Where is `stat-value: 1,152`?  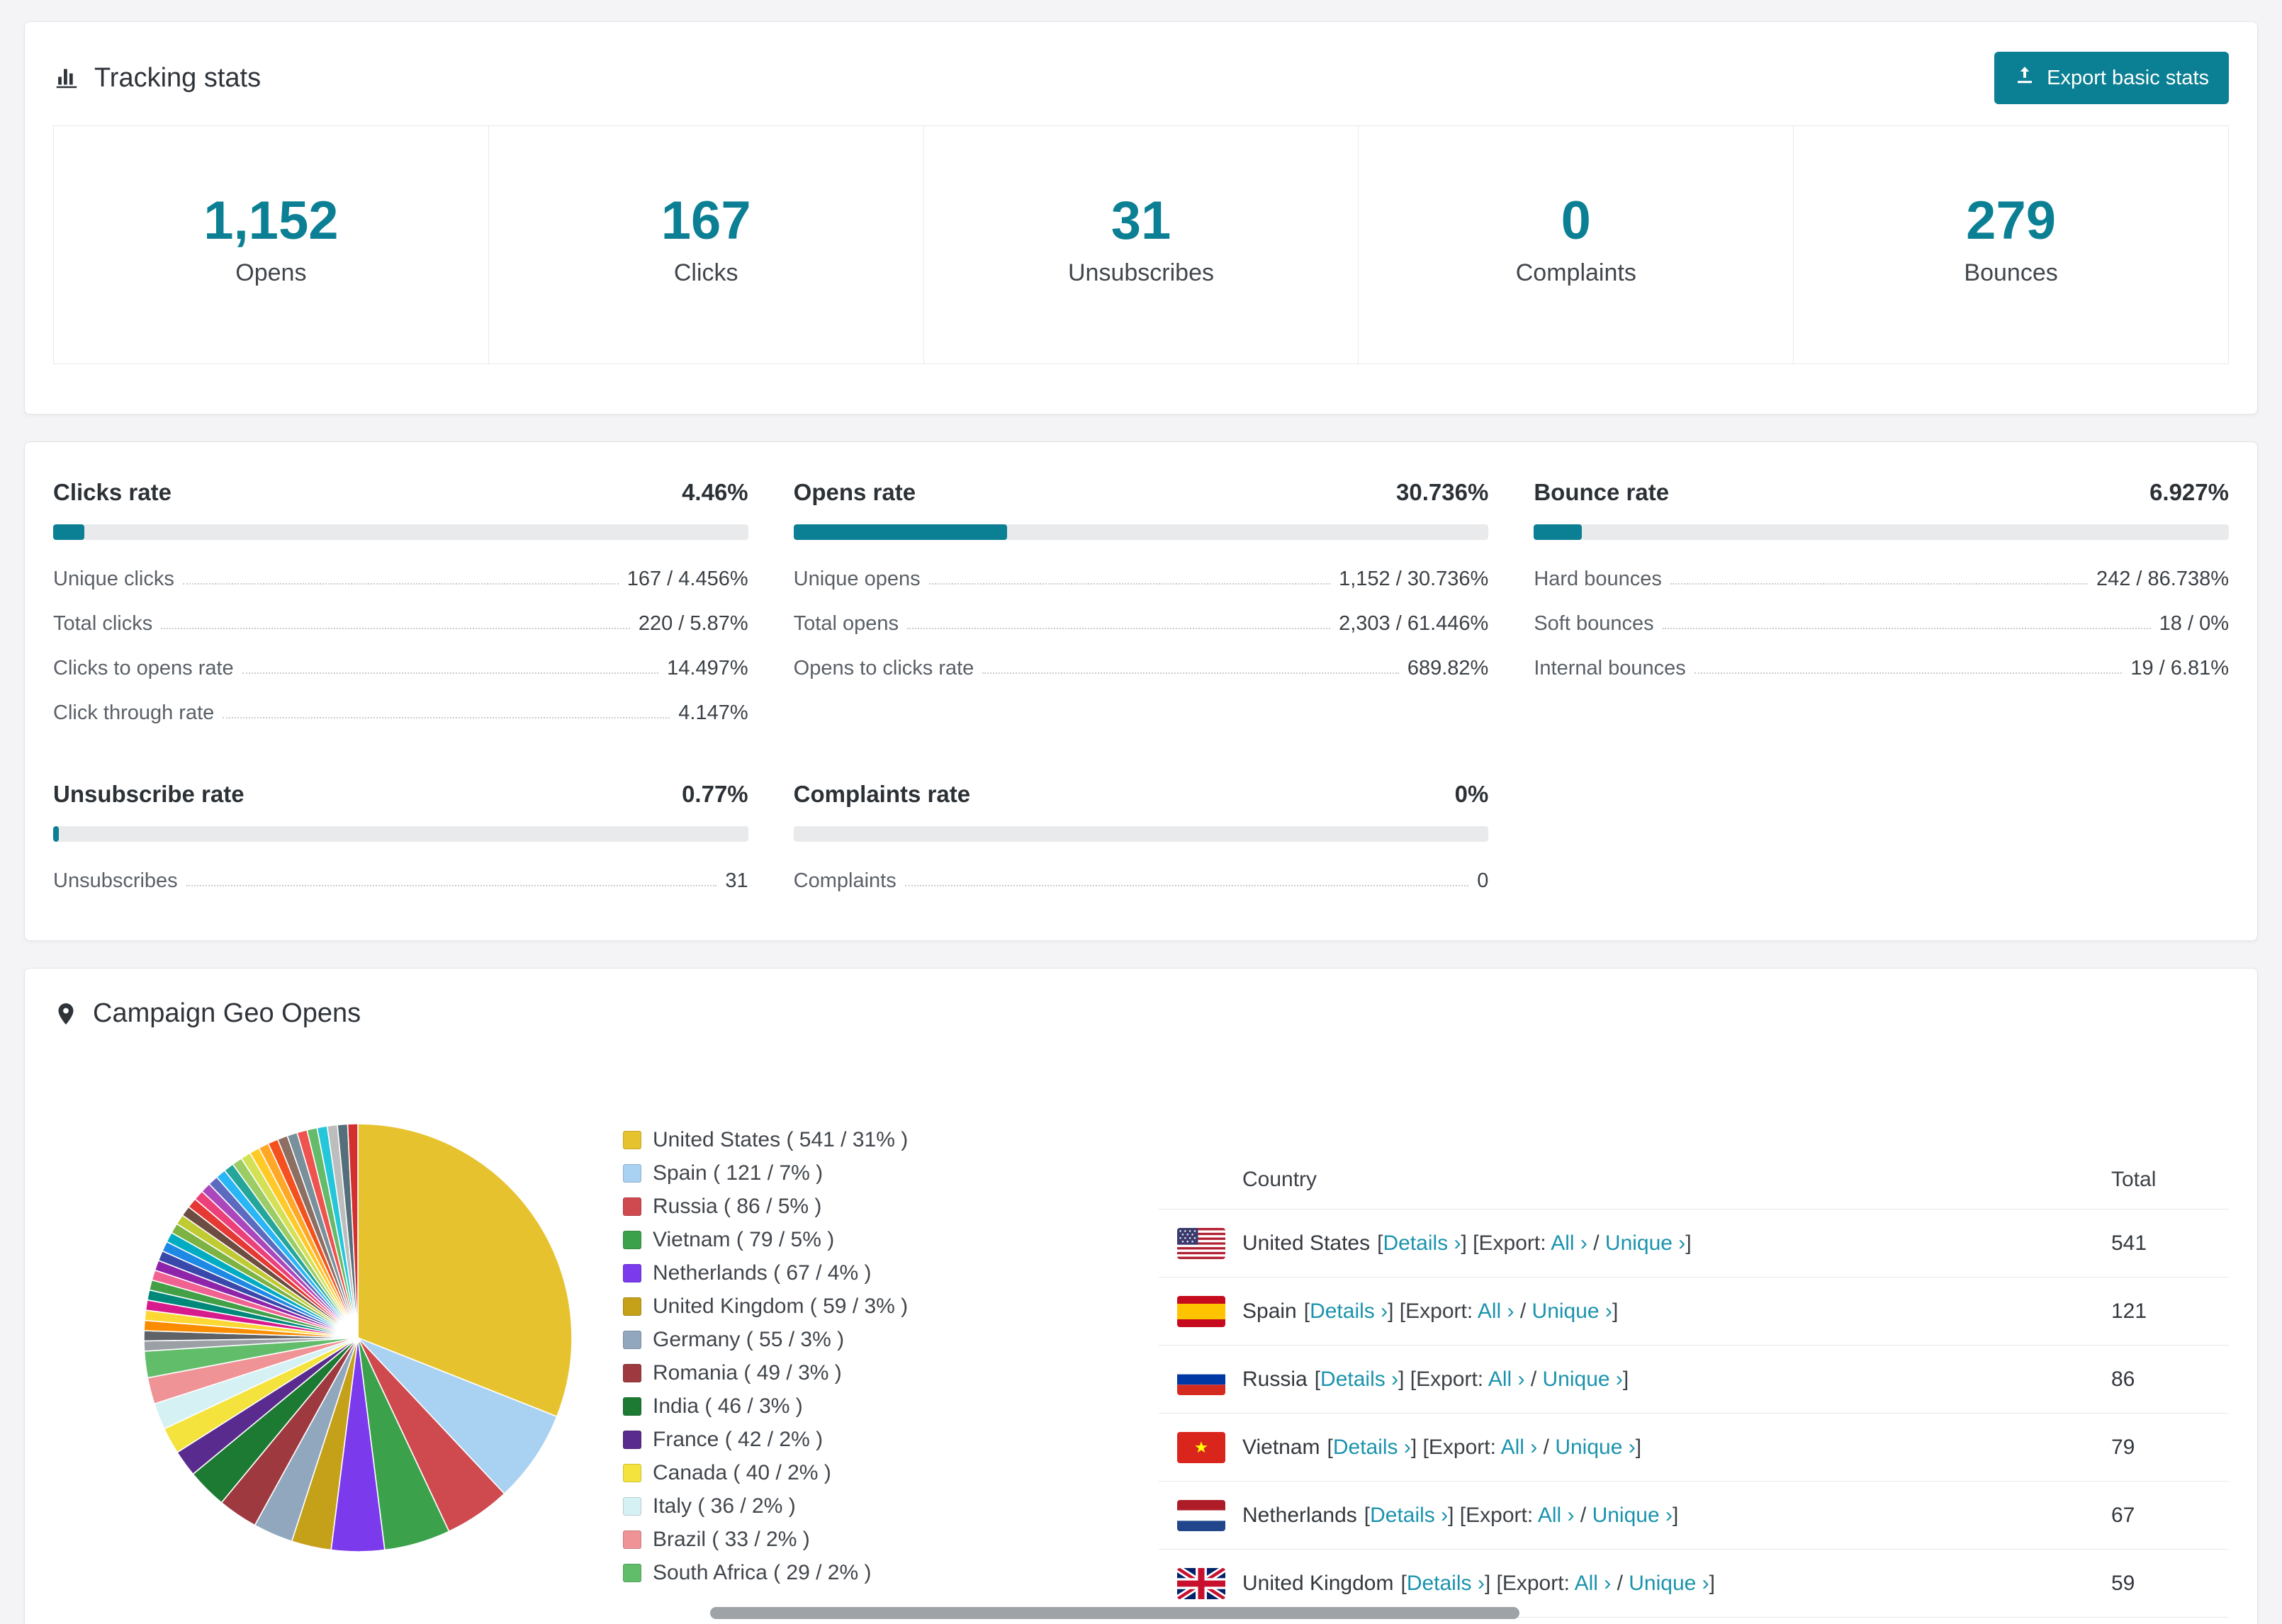 stat-value: 1,152 is located at coordinates (271, 221).